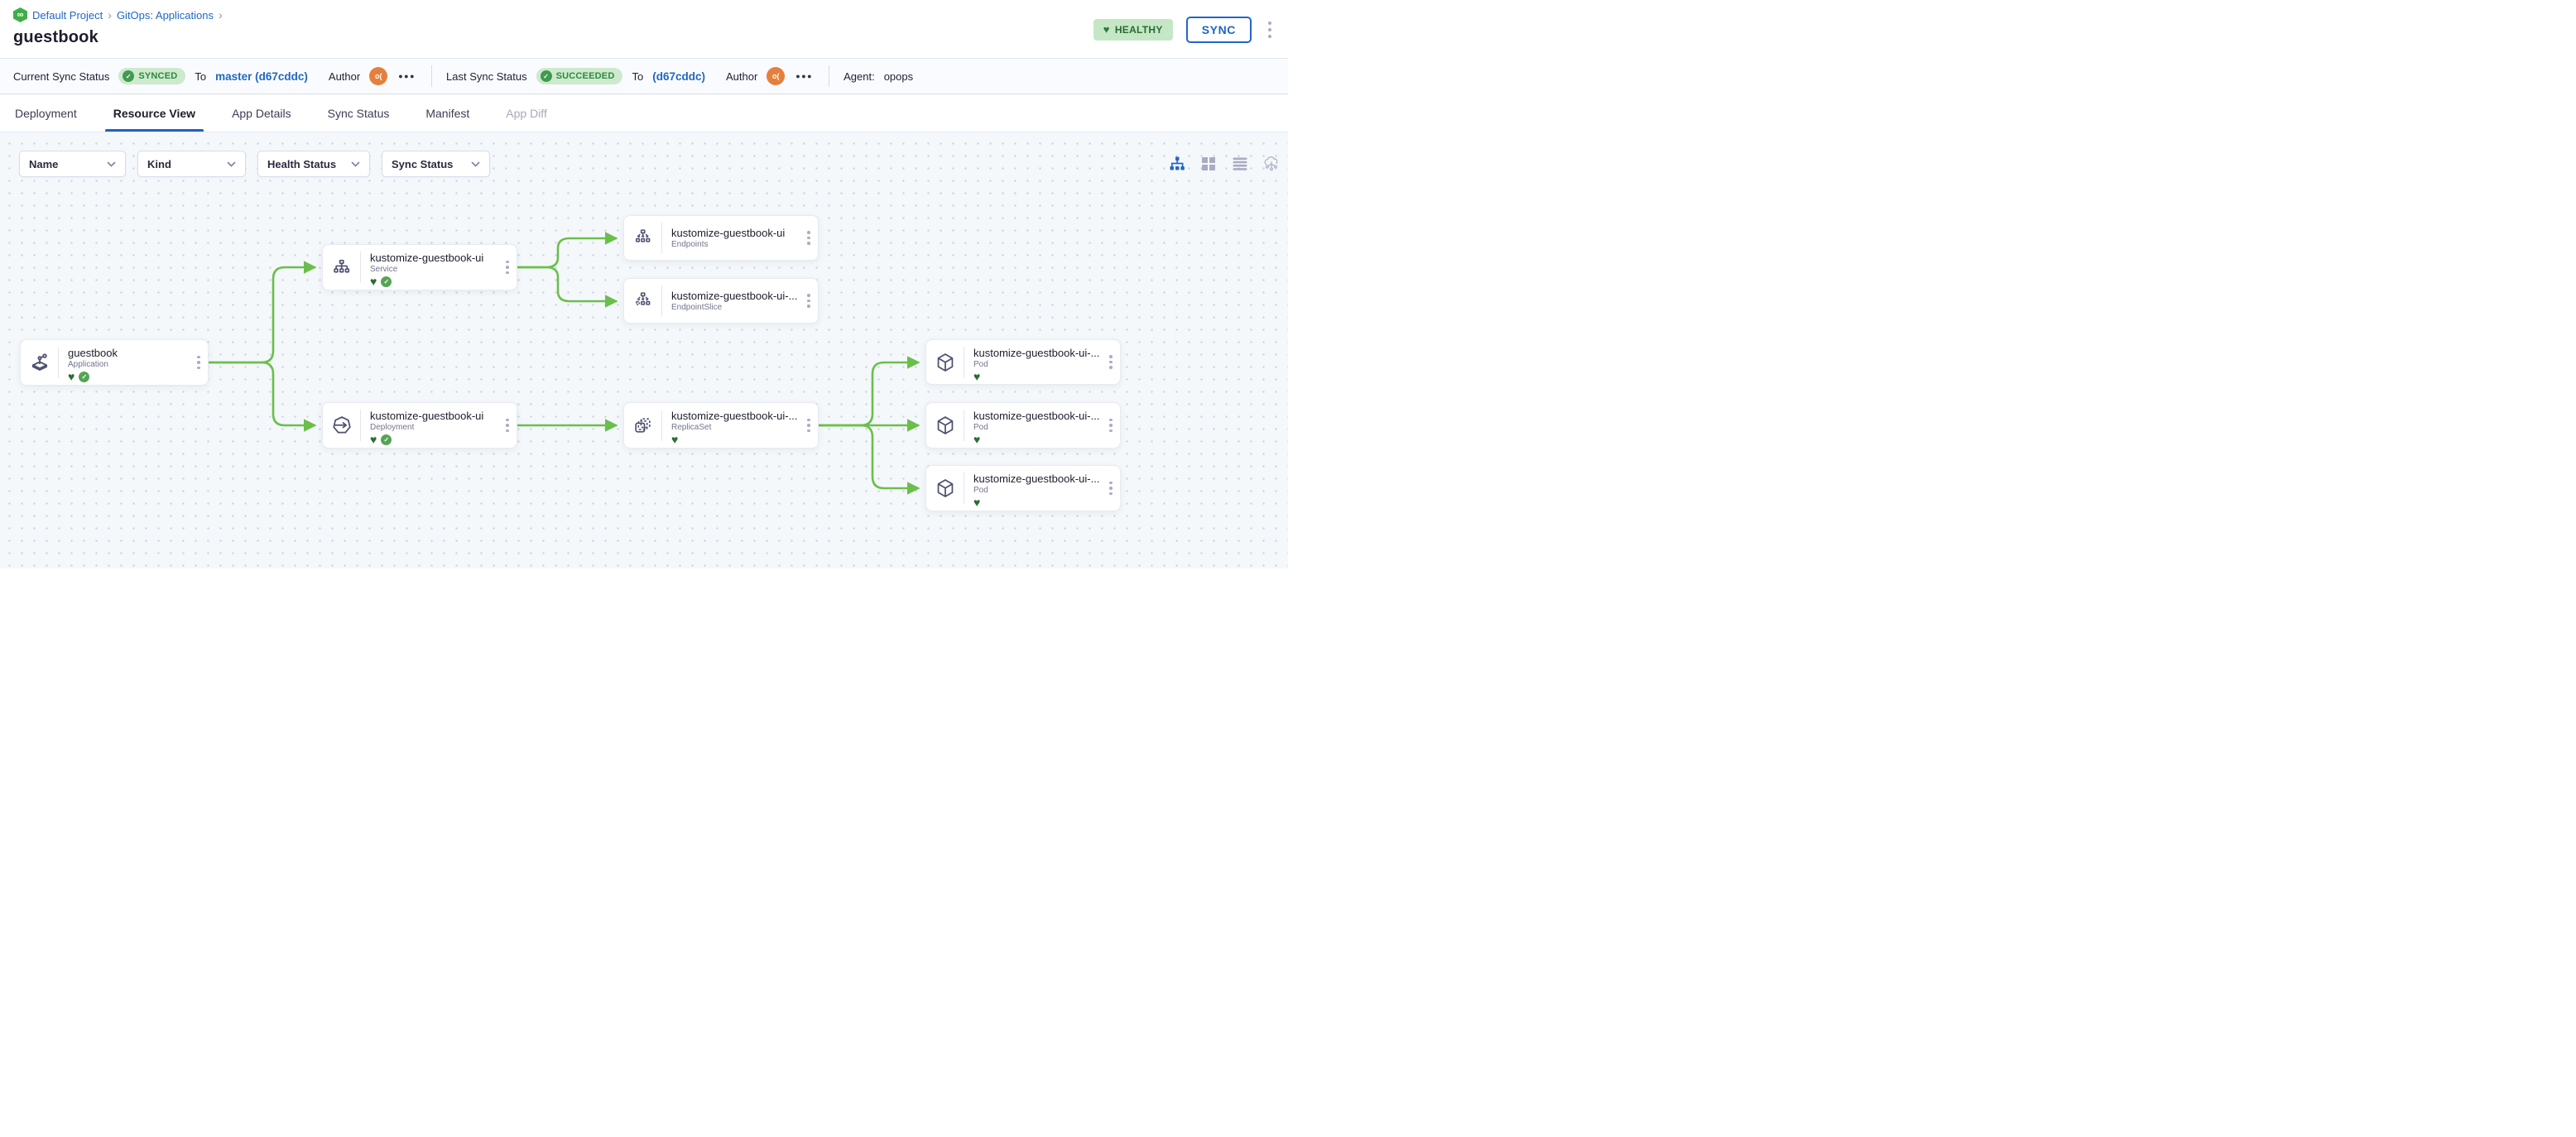 This screenshot has height=1137, width=2576. Describe the element at coordinates (1138, 30) in the screenshot. I see `health-badge-label: HEALTHY` at that location.